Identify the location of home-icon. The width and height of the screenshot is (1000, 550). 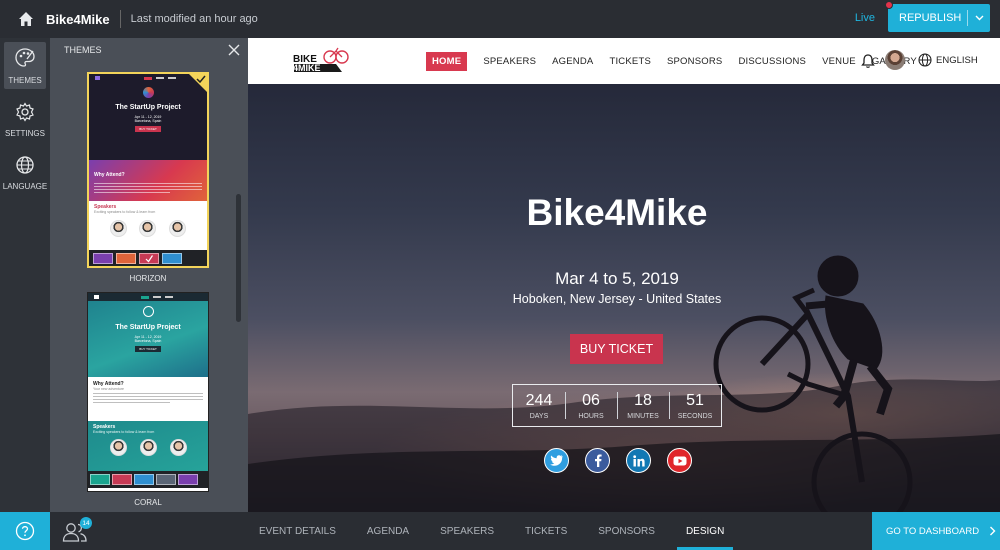
(26, 19).